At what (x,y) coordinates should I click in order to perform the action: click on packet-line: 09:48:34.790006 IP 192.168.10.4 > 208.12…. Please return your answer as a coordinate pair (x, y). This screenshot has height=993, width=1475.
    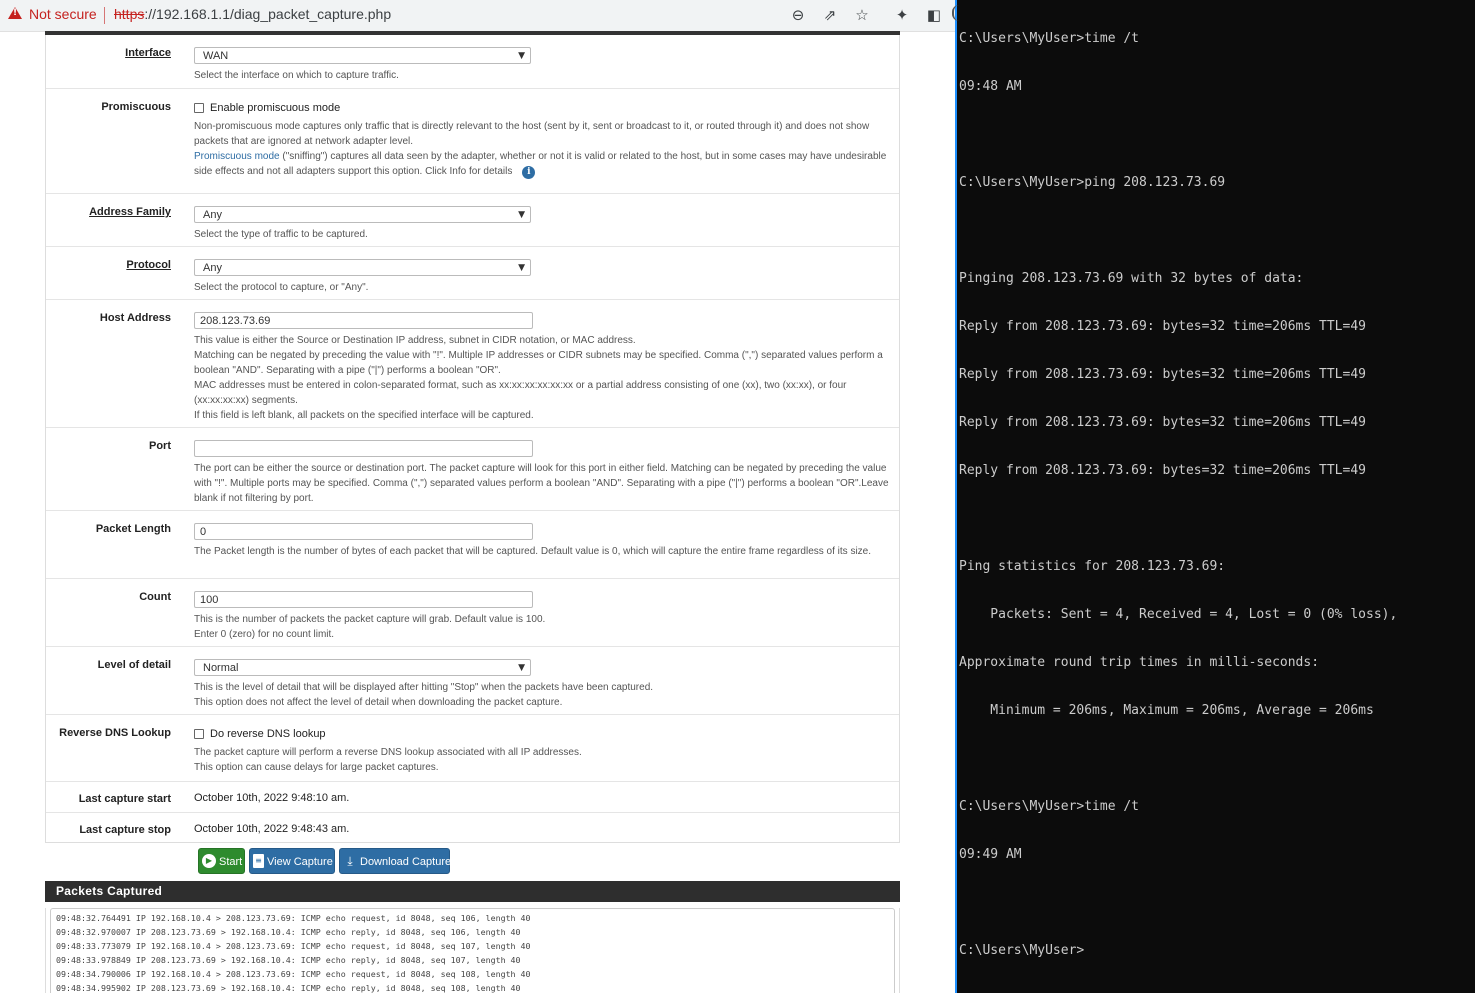
    Looking at the image, I should click on (293, 974).